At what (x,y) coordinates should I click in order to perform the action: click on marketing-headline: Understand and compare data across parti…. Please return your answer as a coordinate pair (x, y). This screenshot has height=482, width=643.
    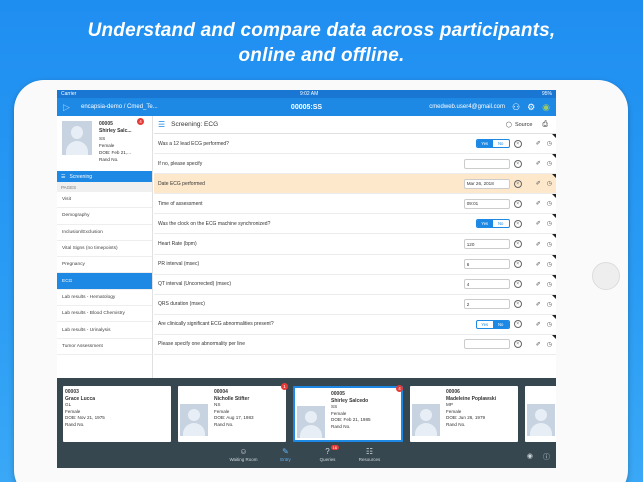
    Looking at the image, I should click on (321, 43).